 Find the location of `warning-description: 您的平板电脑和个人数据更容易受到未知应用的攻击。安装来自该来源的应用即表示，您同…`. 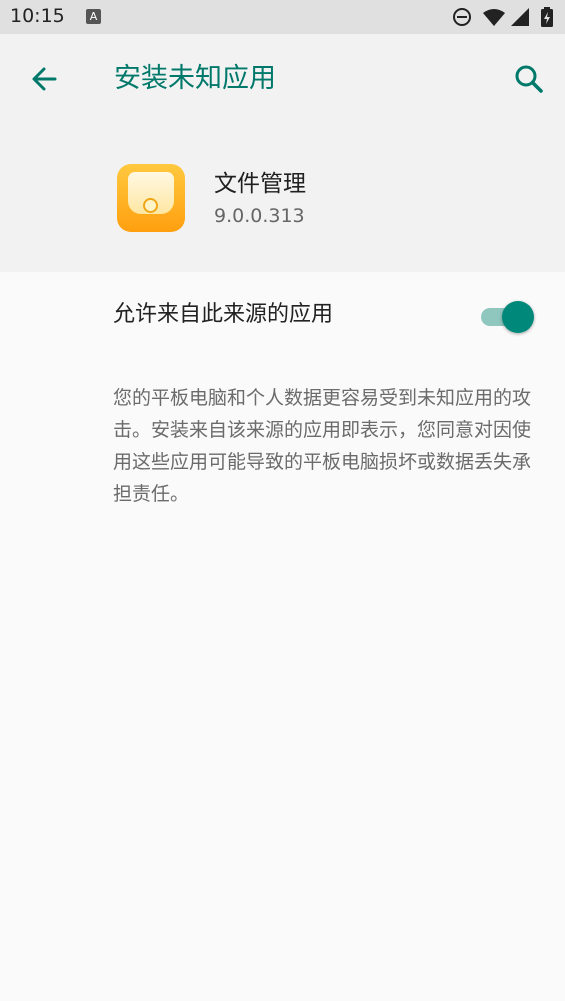

warning-description: 您的平板电脑和个人数据更容易受到未知应用的攻击。安装来自该来源的应用即表示，您同… is located at coordinates (322, 446).